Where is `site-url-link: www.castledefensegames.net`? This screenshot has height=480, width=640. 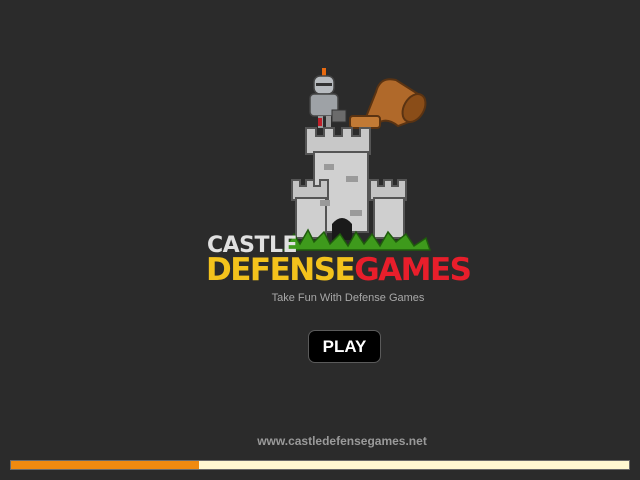 site-url-link: www.castledefensegames.net is located at coordinates (320, 441).